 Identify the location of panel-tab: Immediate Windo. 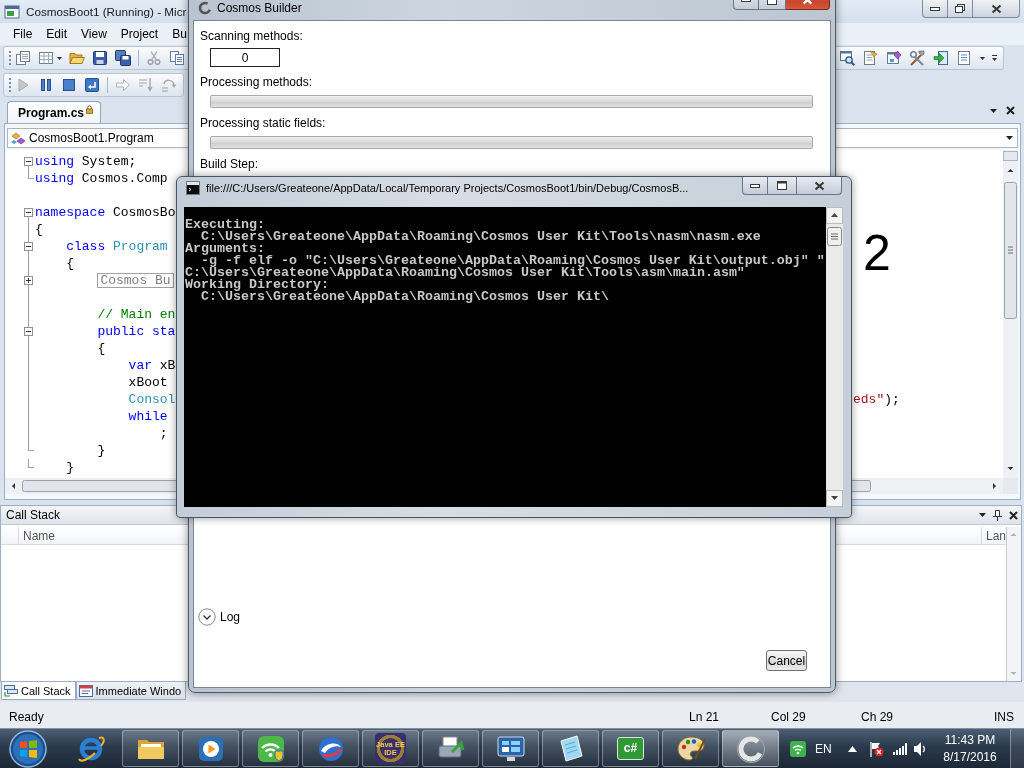
(131, 691).